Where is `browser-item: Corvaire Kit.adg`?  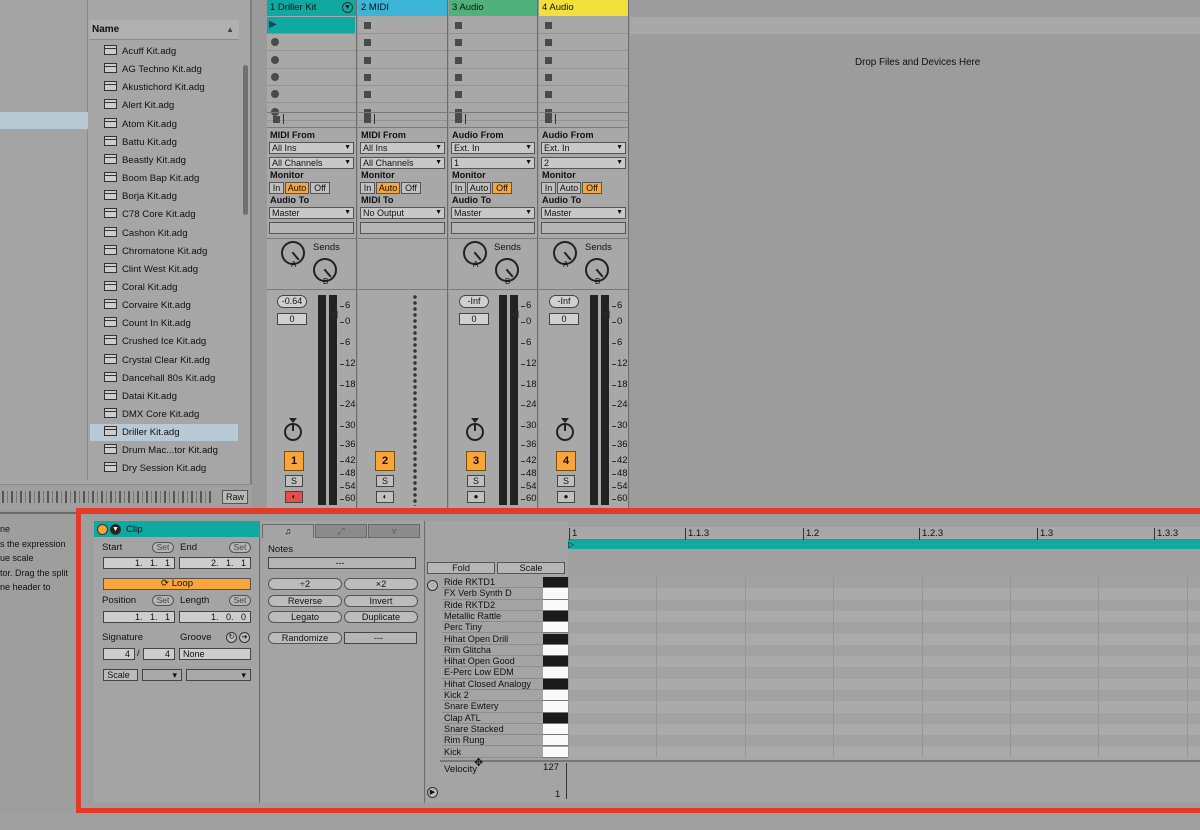 browser-item: Corvaire Kit.adg is located at coordinates (171, 305).